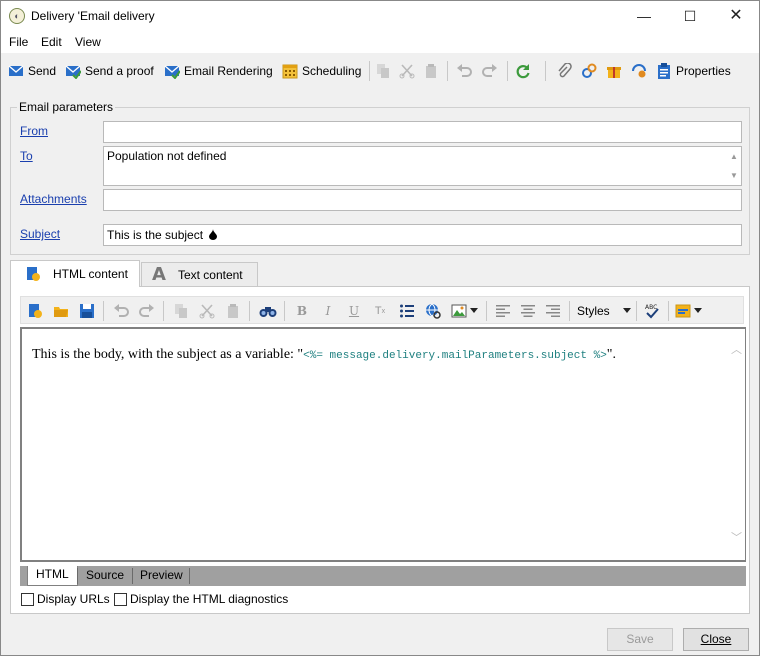  Describe the element at coordinates (433, 311) in the screenshot. I see `insert-link-button` at that location.